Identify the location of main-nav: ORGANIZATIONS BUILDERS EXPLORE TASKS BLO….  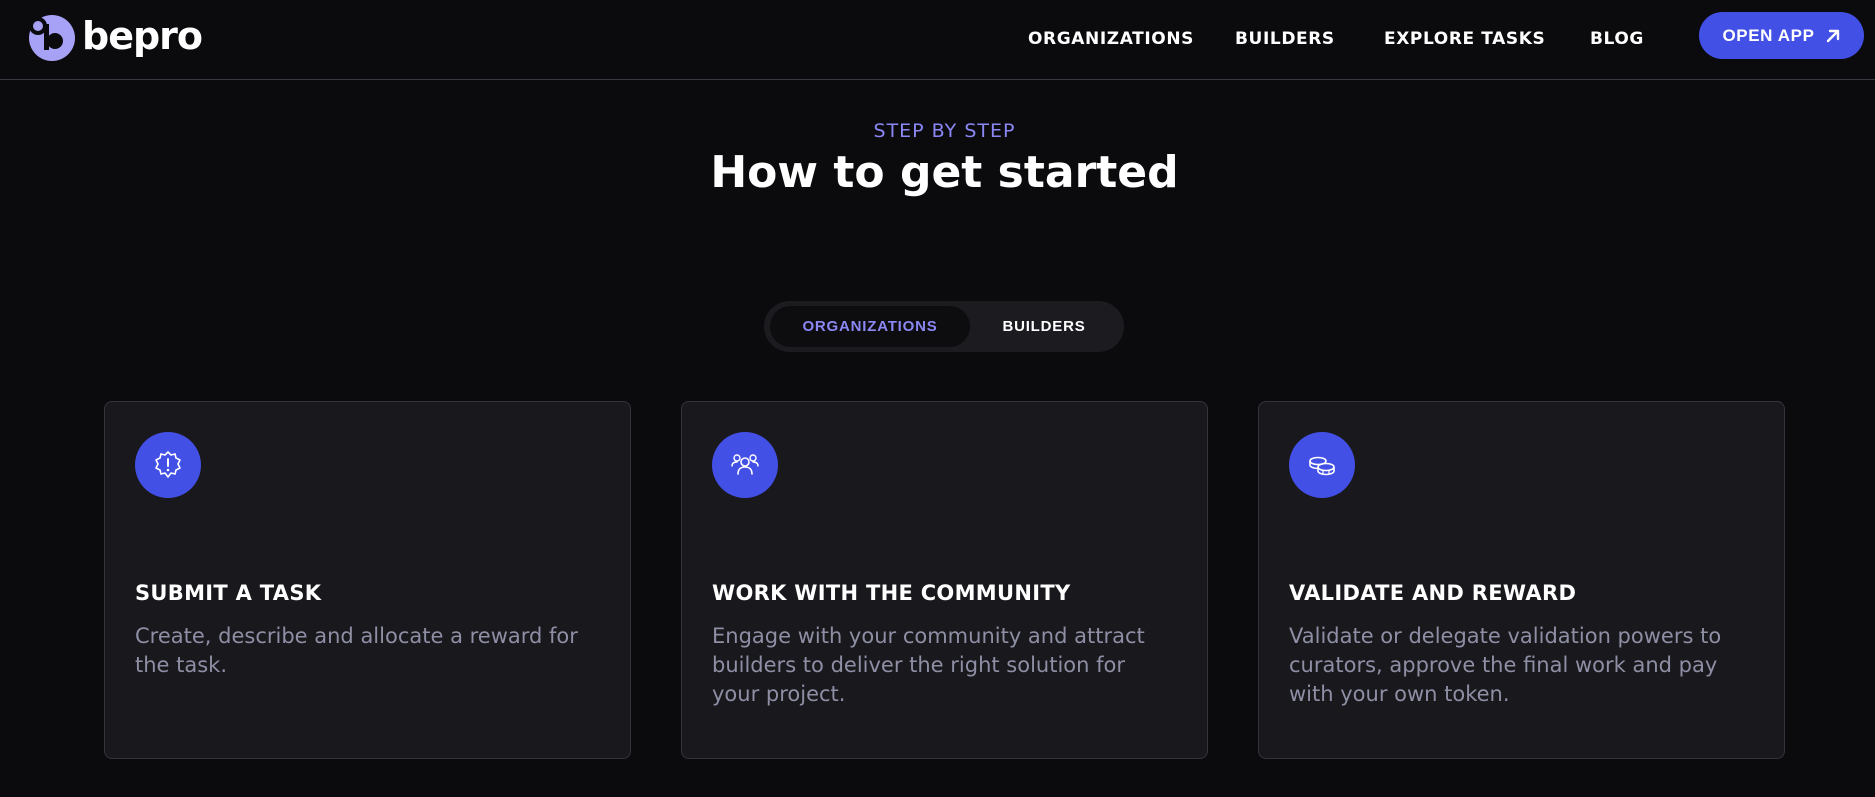
(937, 39).